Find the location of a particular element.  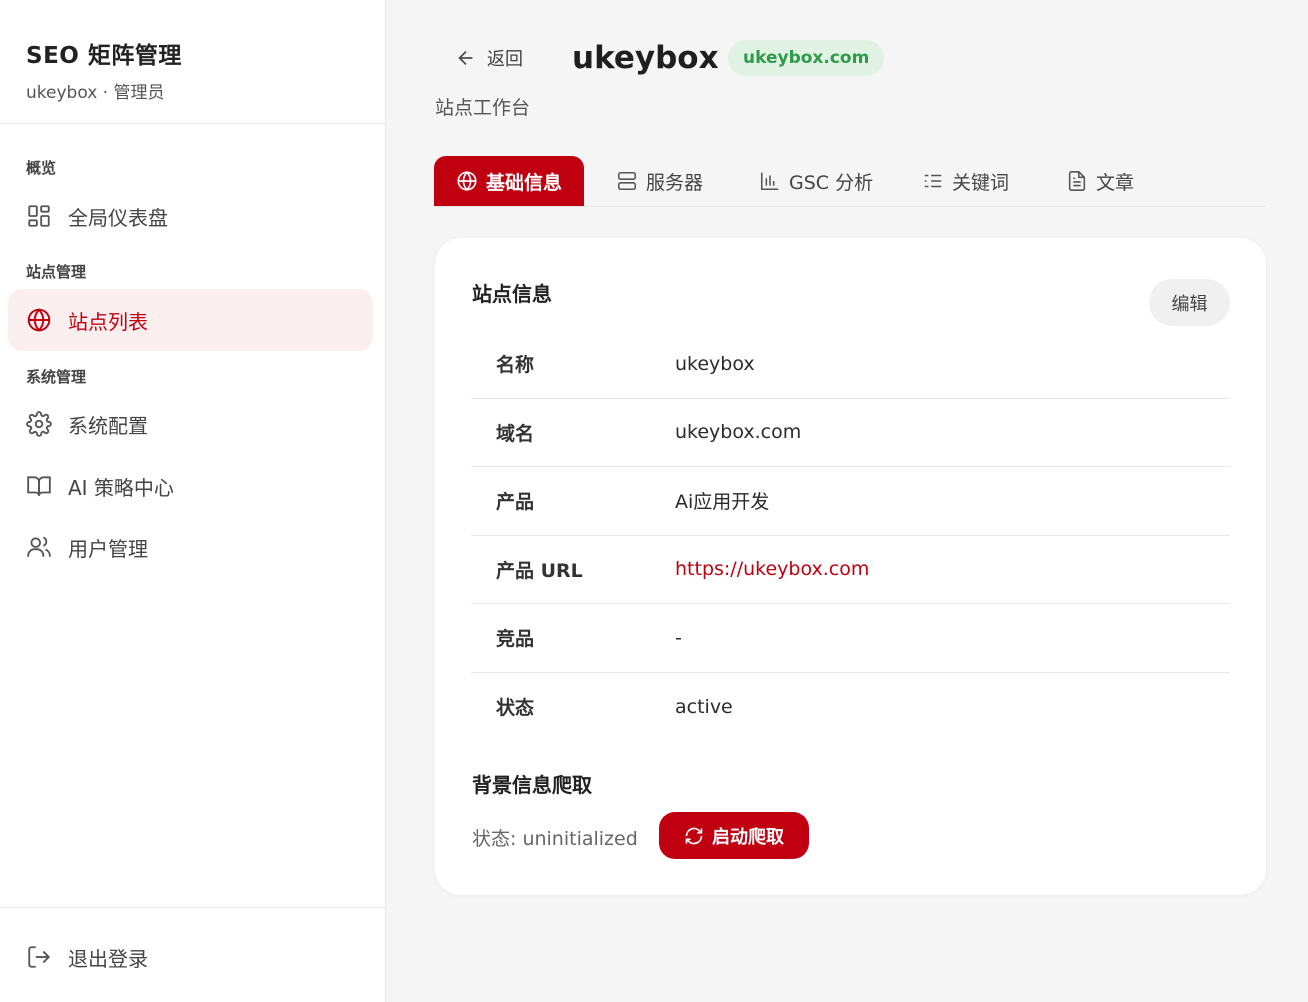

page-title: ukeybox is located at coordinates (645, 58).